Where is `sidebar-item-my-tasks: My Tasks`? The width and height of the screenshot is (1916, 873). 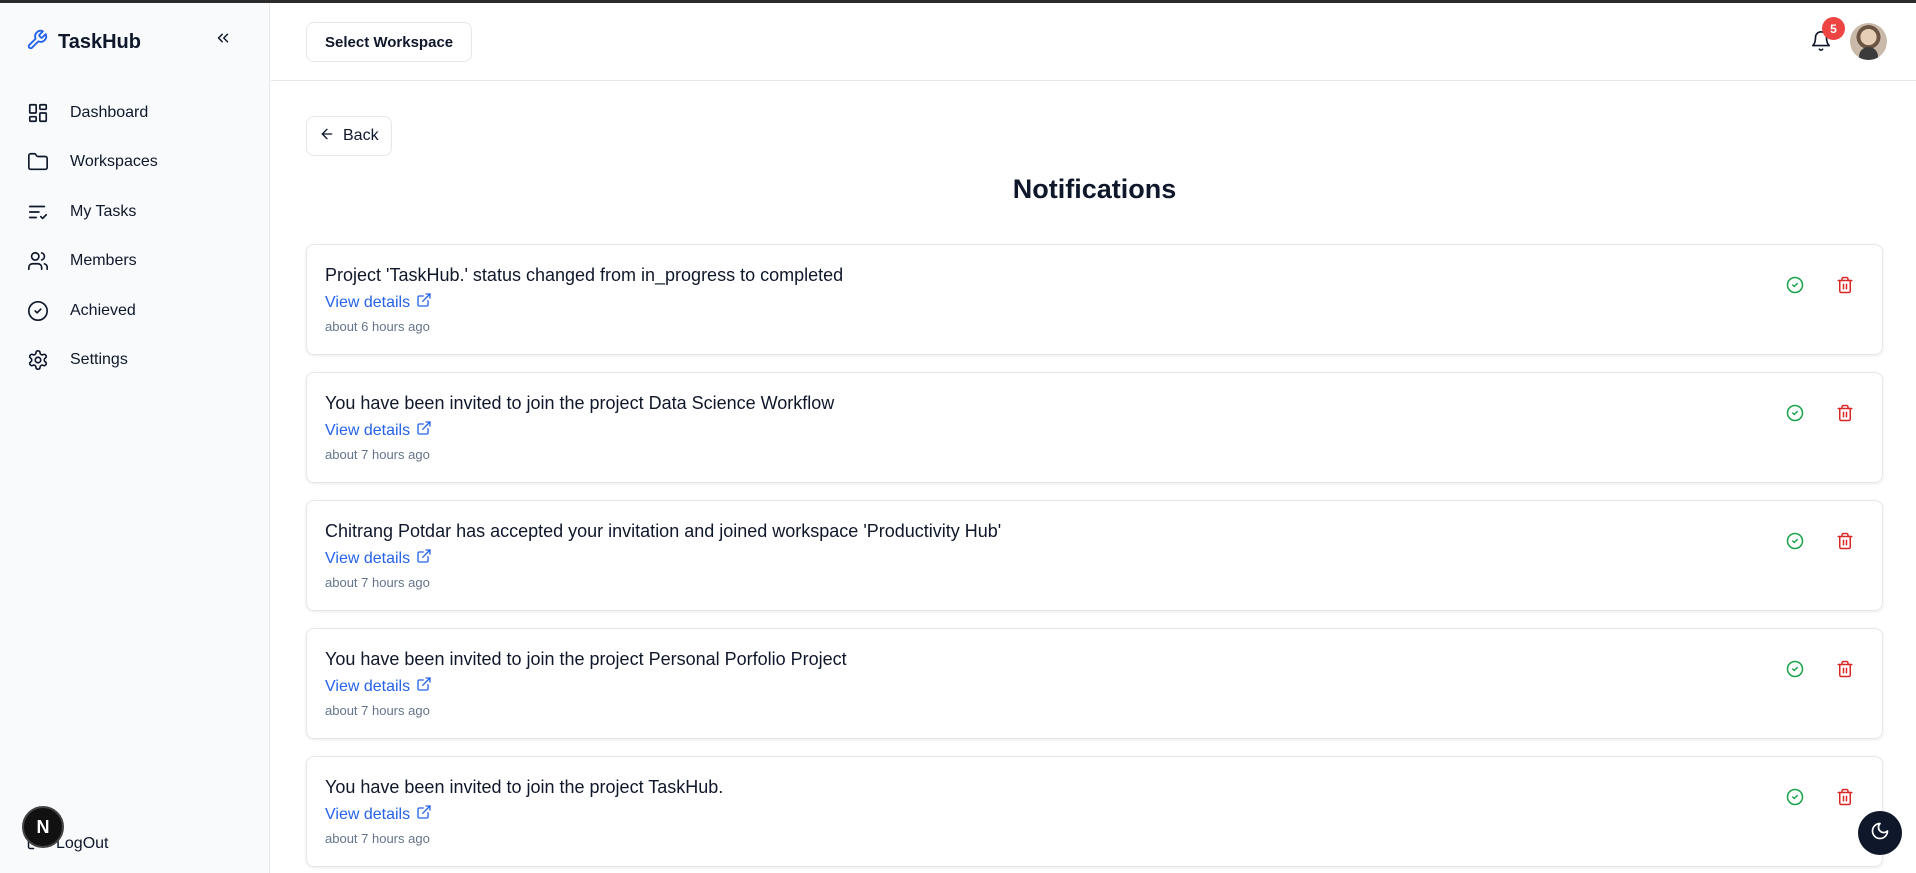 sidebar-item-my-tasks: My Tasks is located at coordinates (135, 212).